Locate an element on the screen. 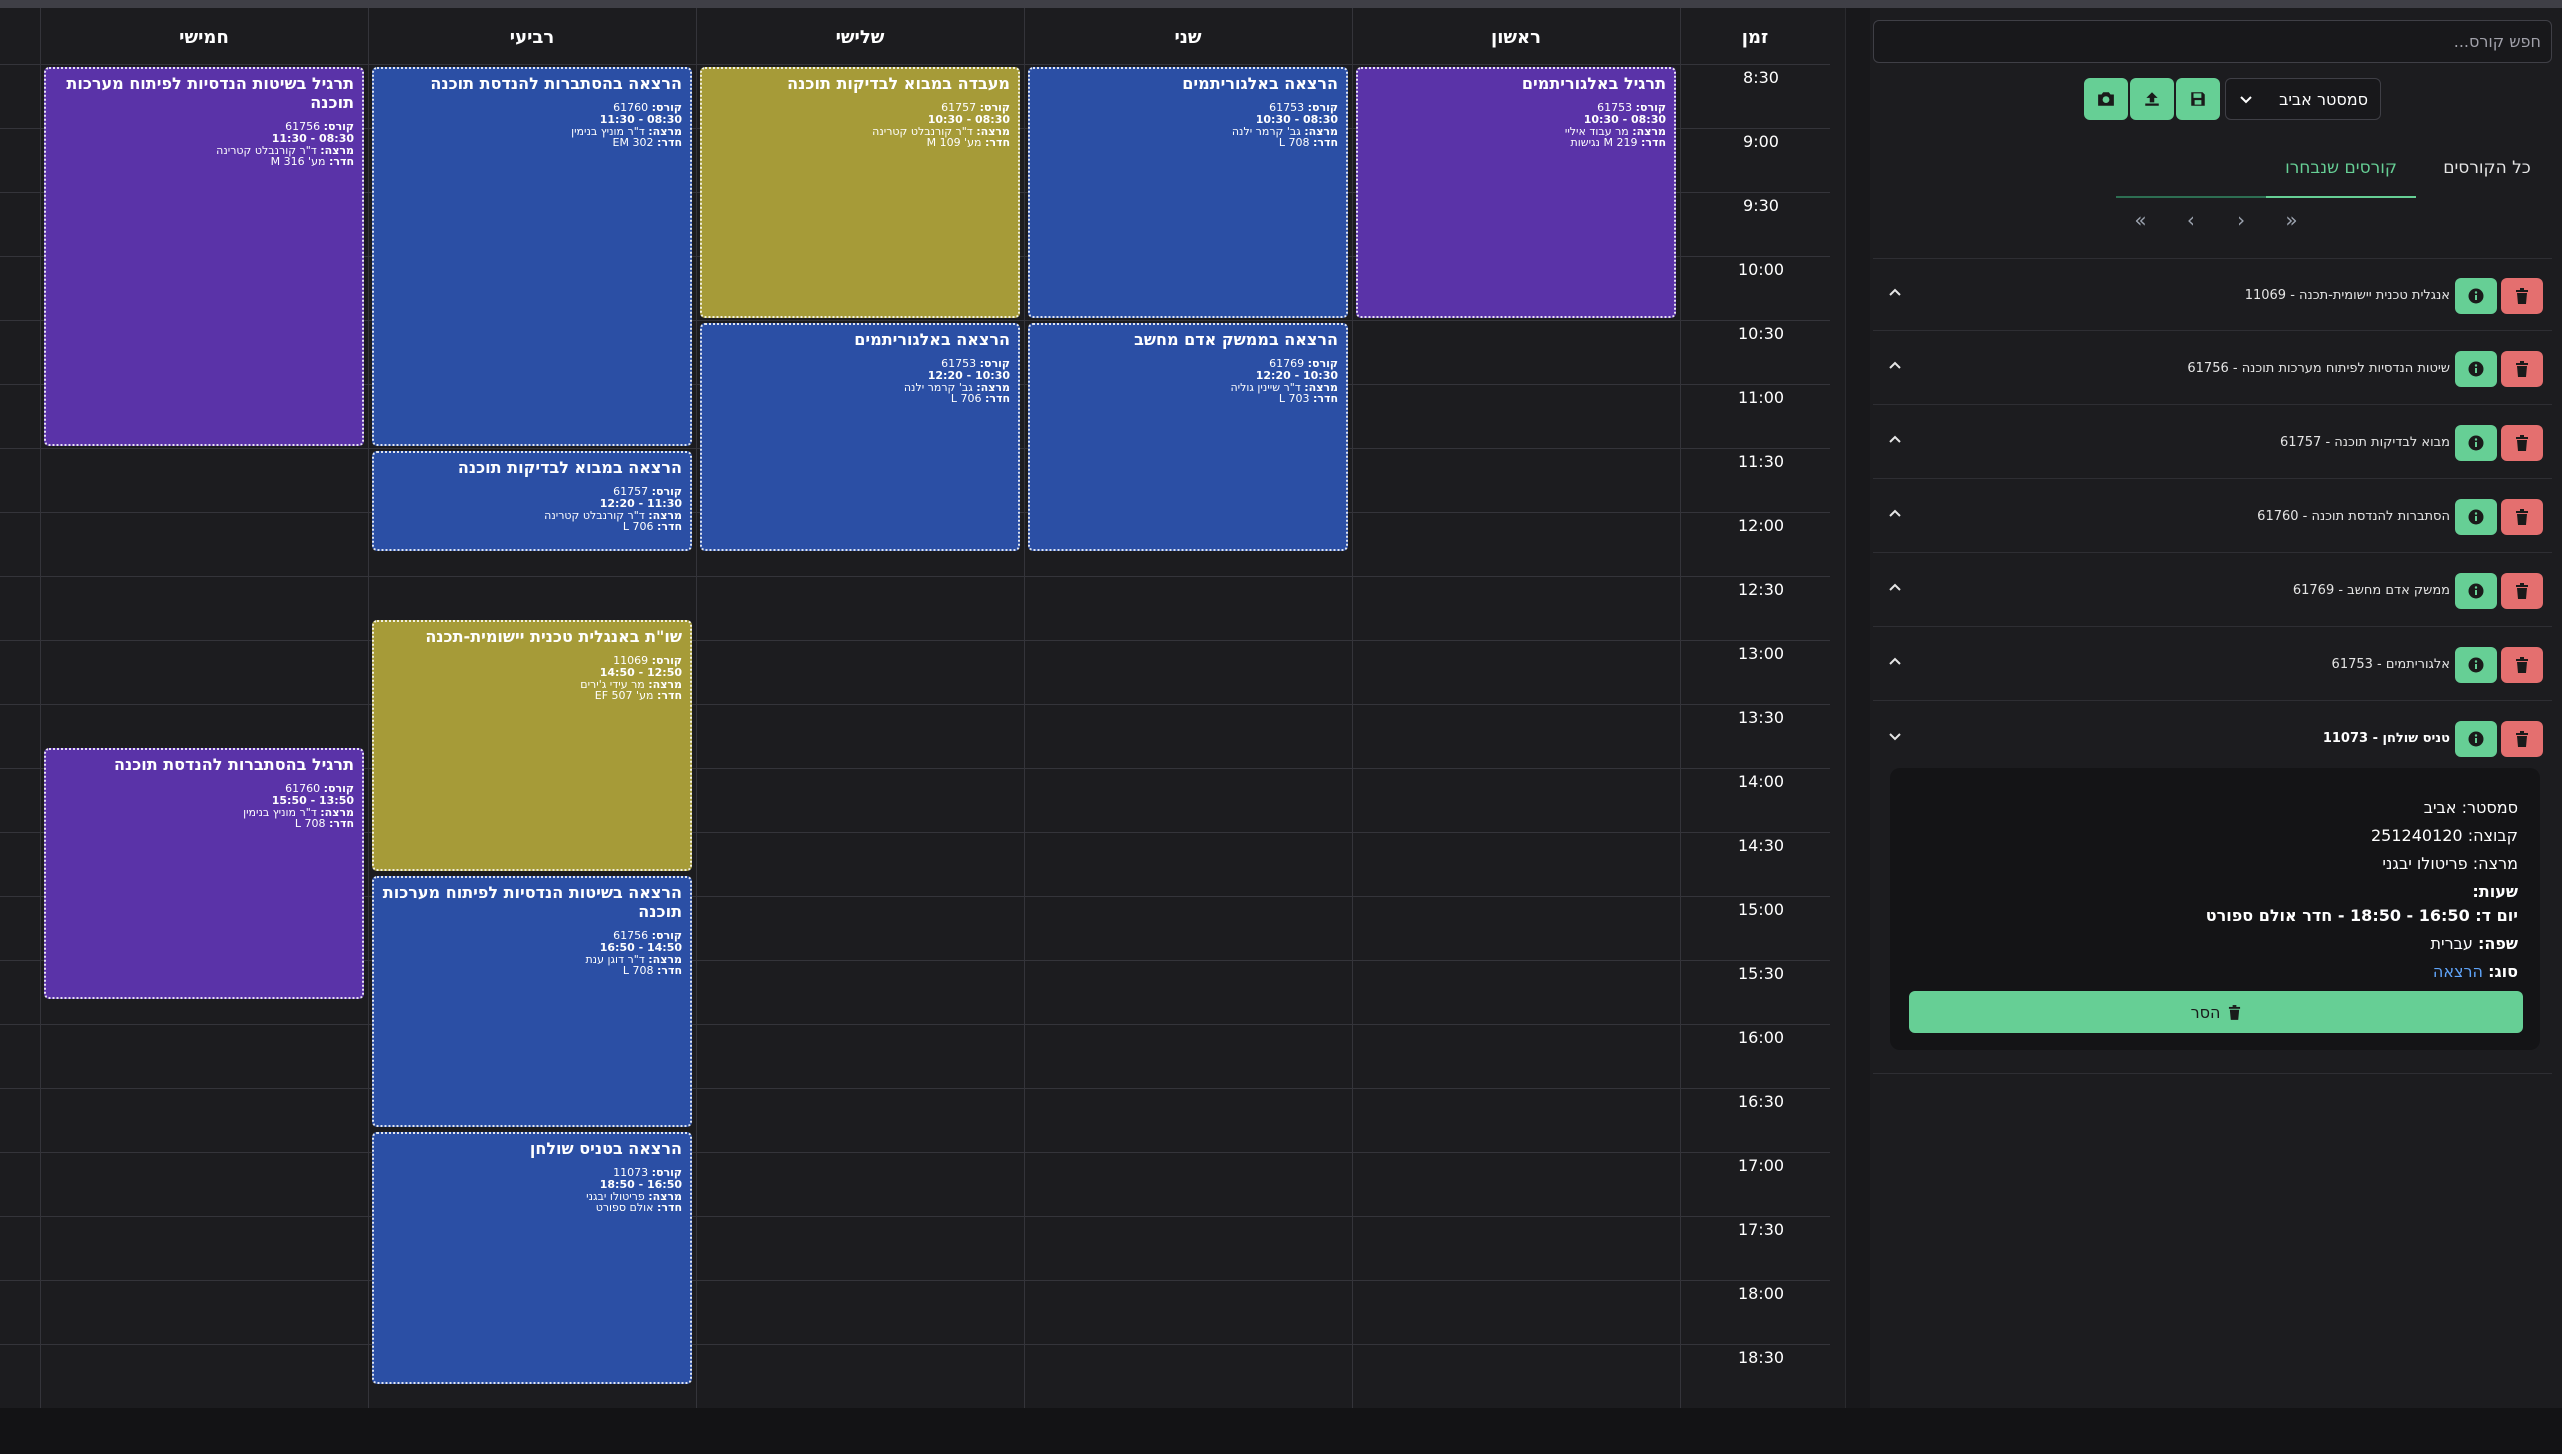  time-label: 13:30 is located at coordinates (1761, 717).